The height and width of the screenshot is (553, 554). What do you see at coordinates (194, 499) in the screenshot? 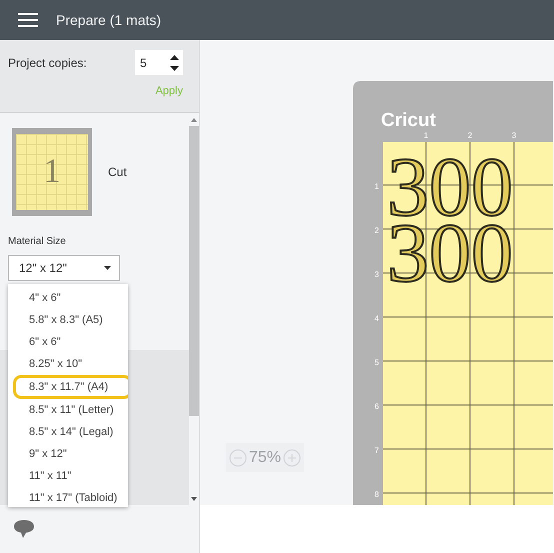
I see `scroll-down-icon` at bounding box center [194, 499].